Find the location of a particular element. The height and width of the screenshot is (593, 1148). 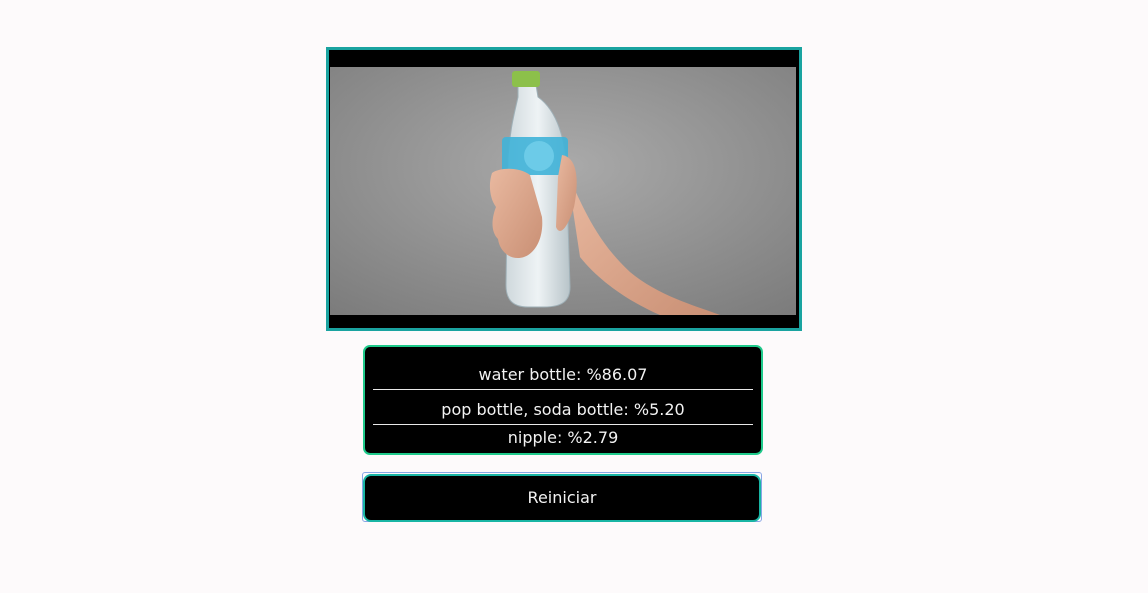

restart-button: Reiniciar is located at coordinates (562, 498).